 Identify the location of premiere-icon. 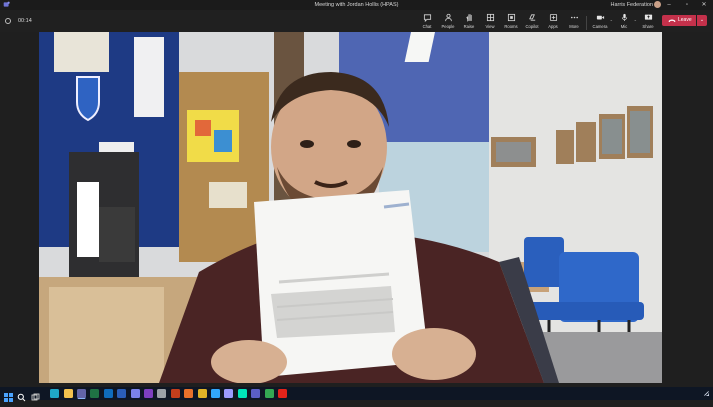
(229, 393).